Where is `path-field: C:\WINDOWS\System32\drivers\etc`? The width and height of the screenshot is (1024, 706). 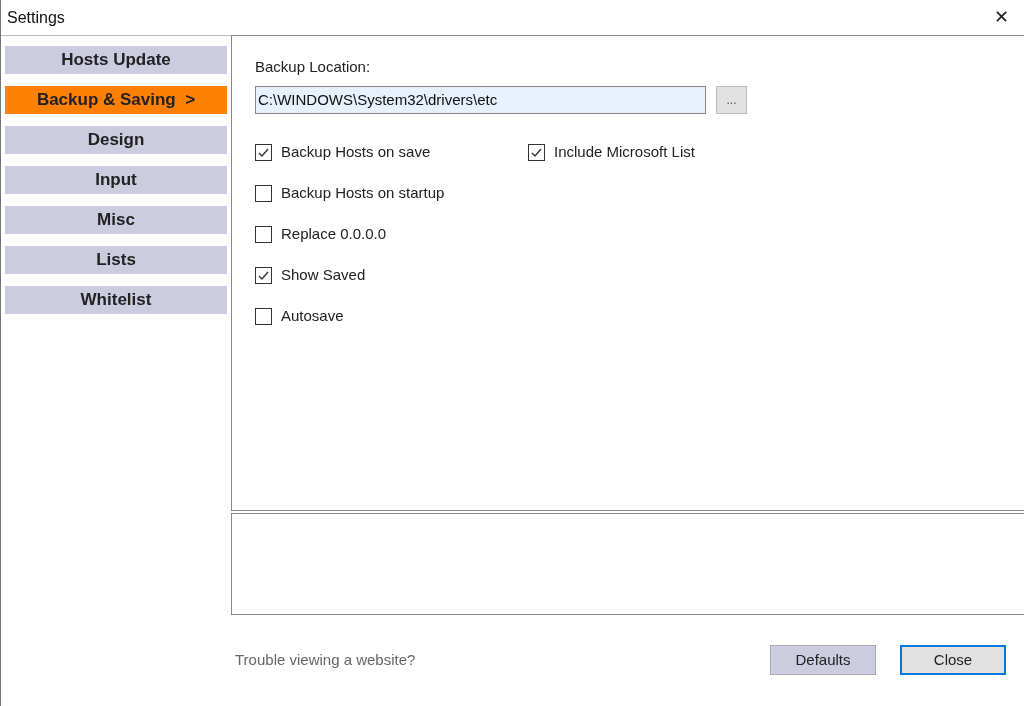
path-field: C:\WINDOWS\System32\drivers\etc is located at coordinates (480, 99).